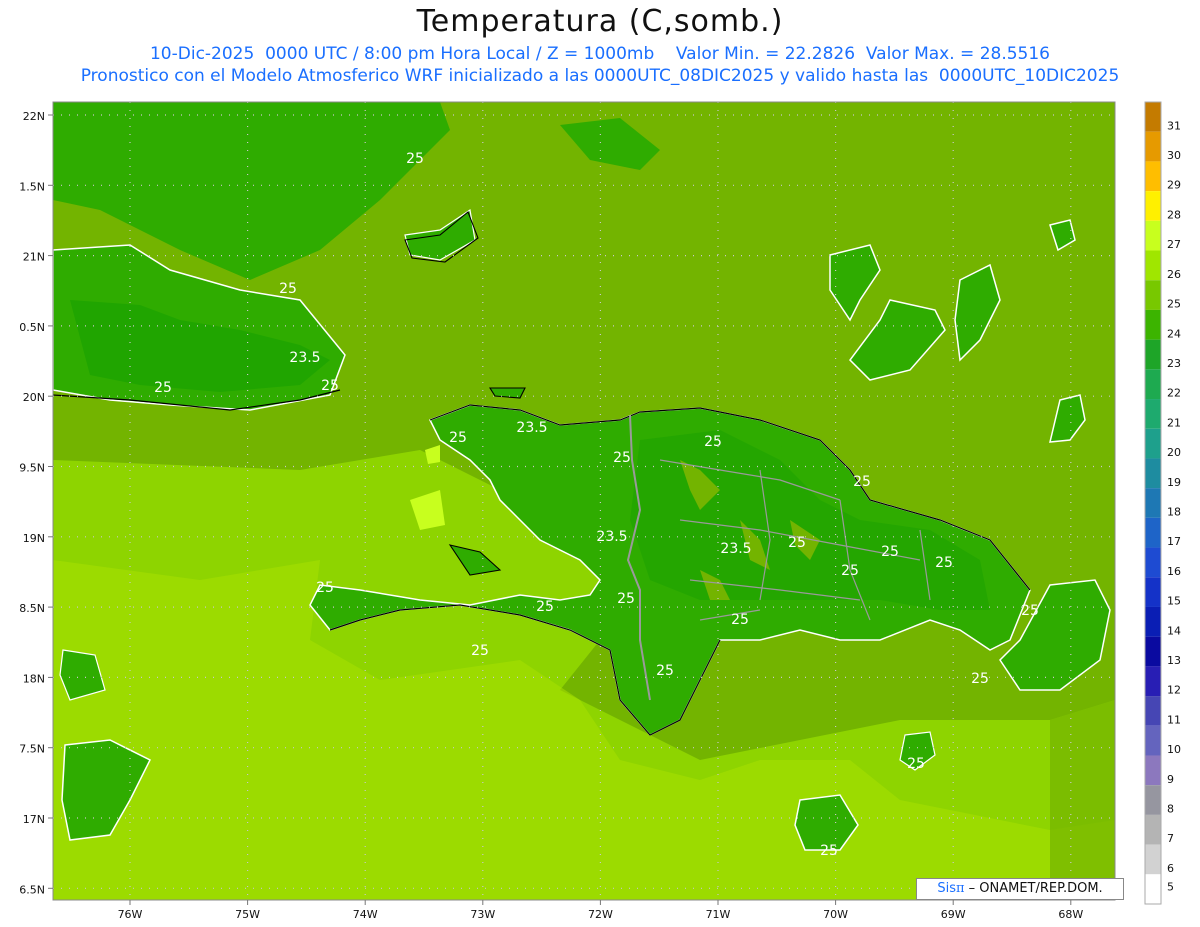  Describe the element at coordinates (1174, 185) in the screenshot. I see `colorbar-label: 29` at that location.